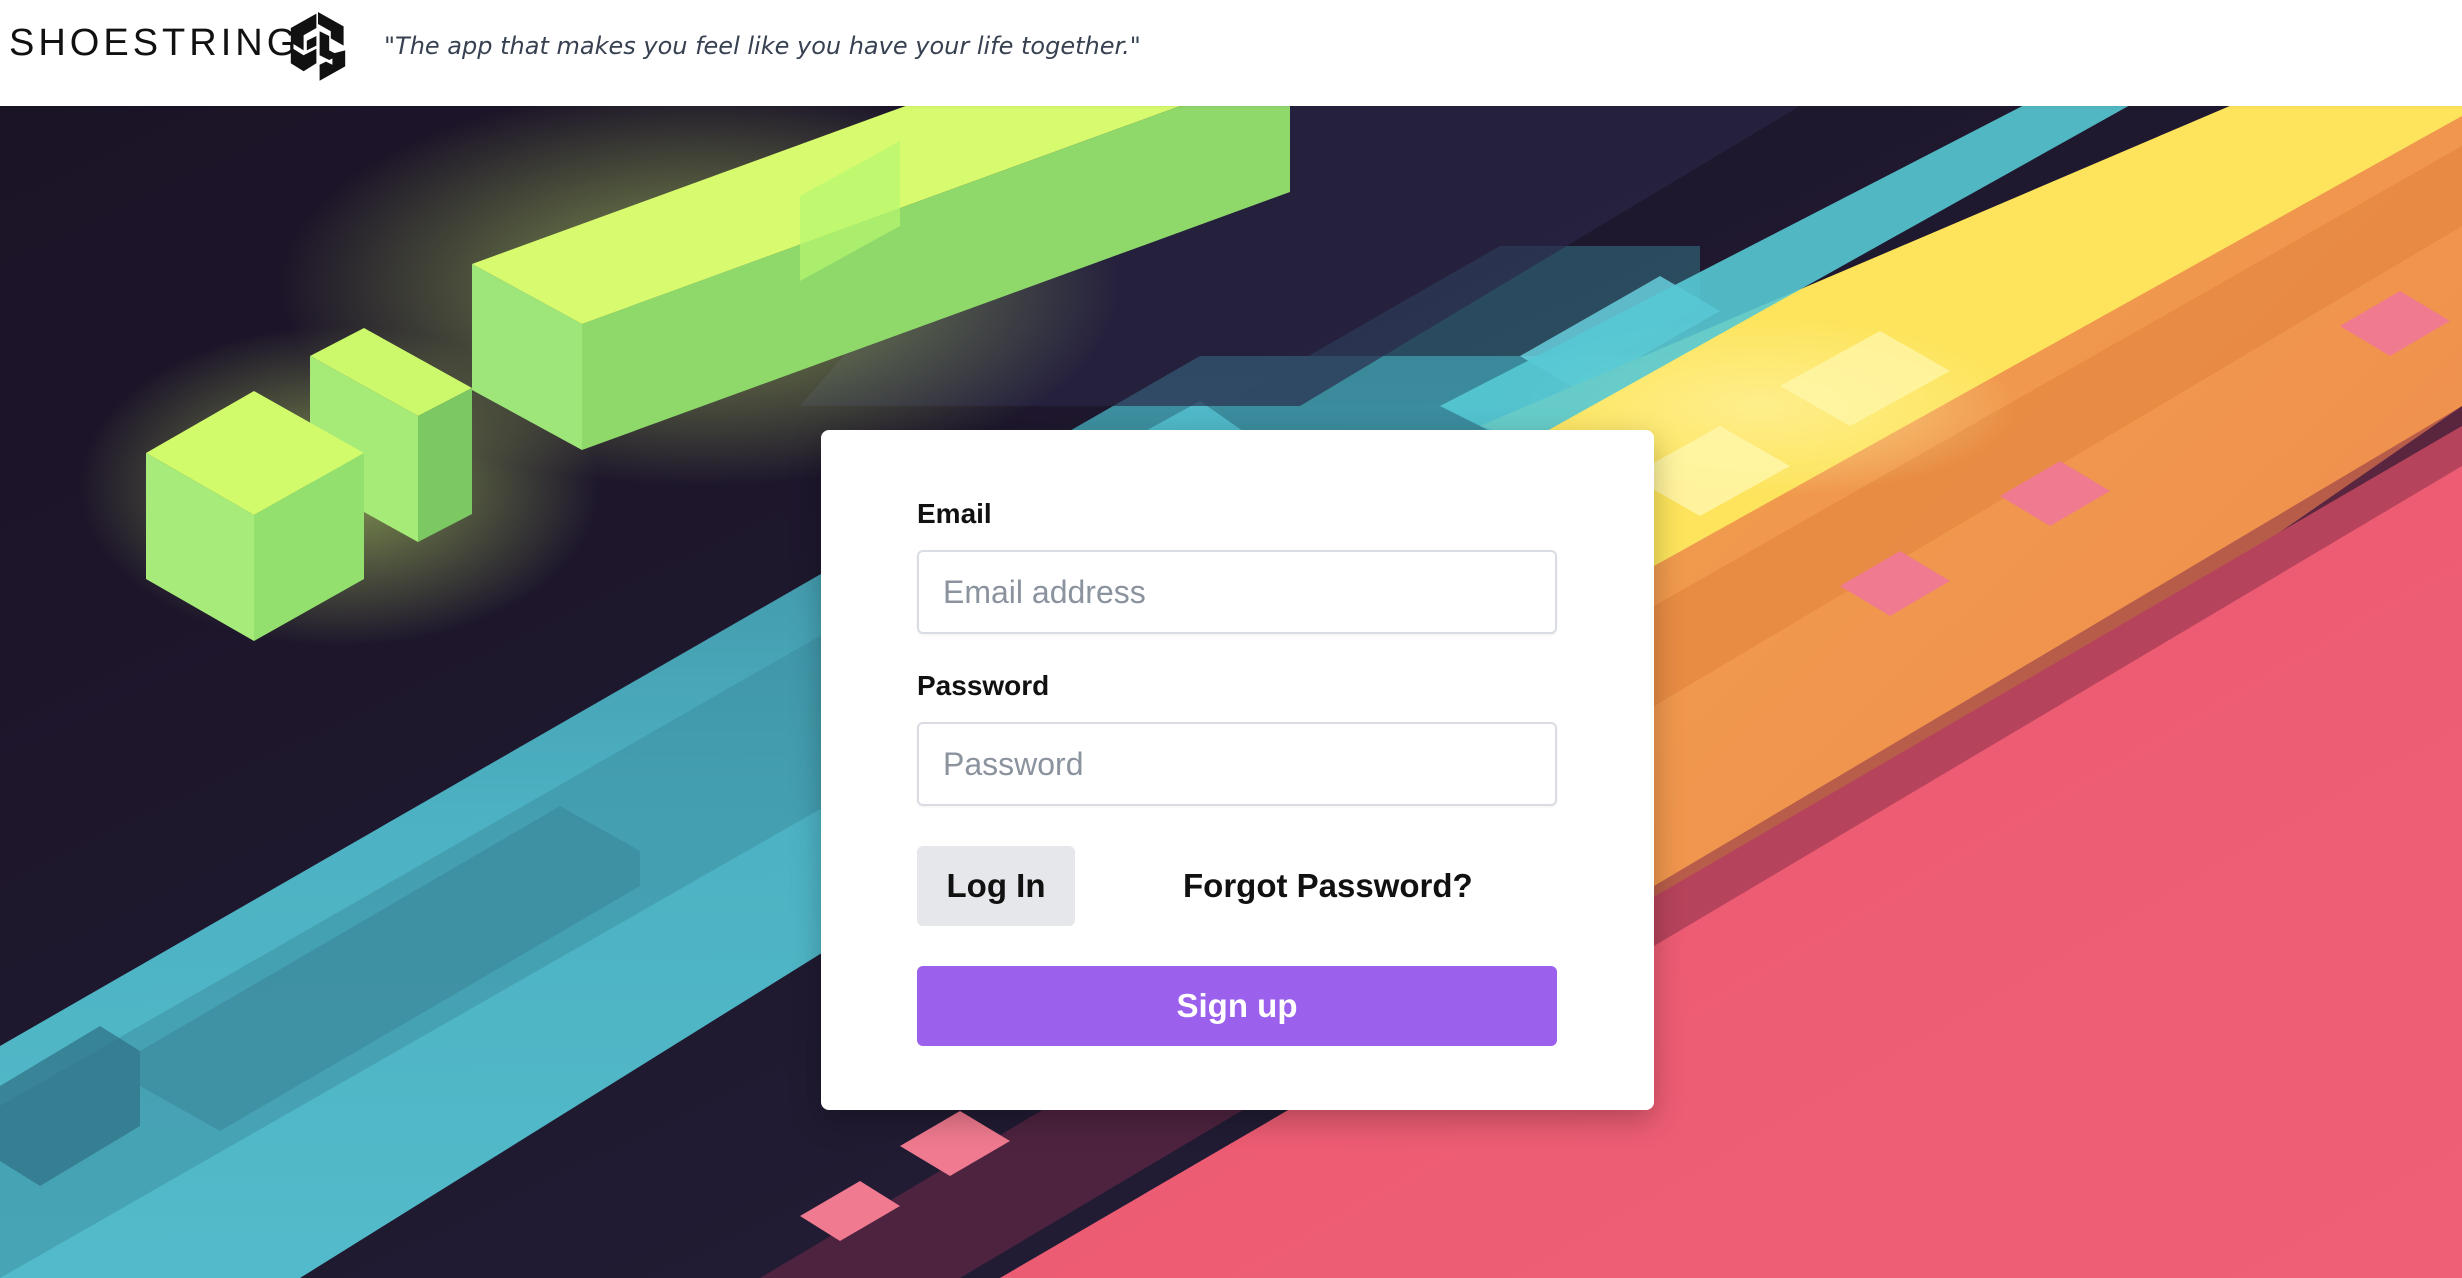 The height and width of the screenshot is (1278, 2462). What do you see at coordinates (1237, 592) in the screenshot?
I see `email-input` at bounding box center [1237, 592].